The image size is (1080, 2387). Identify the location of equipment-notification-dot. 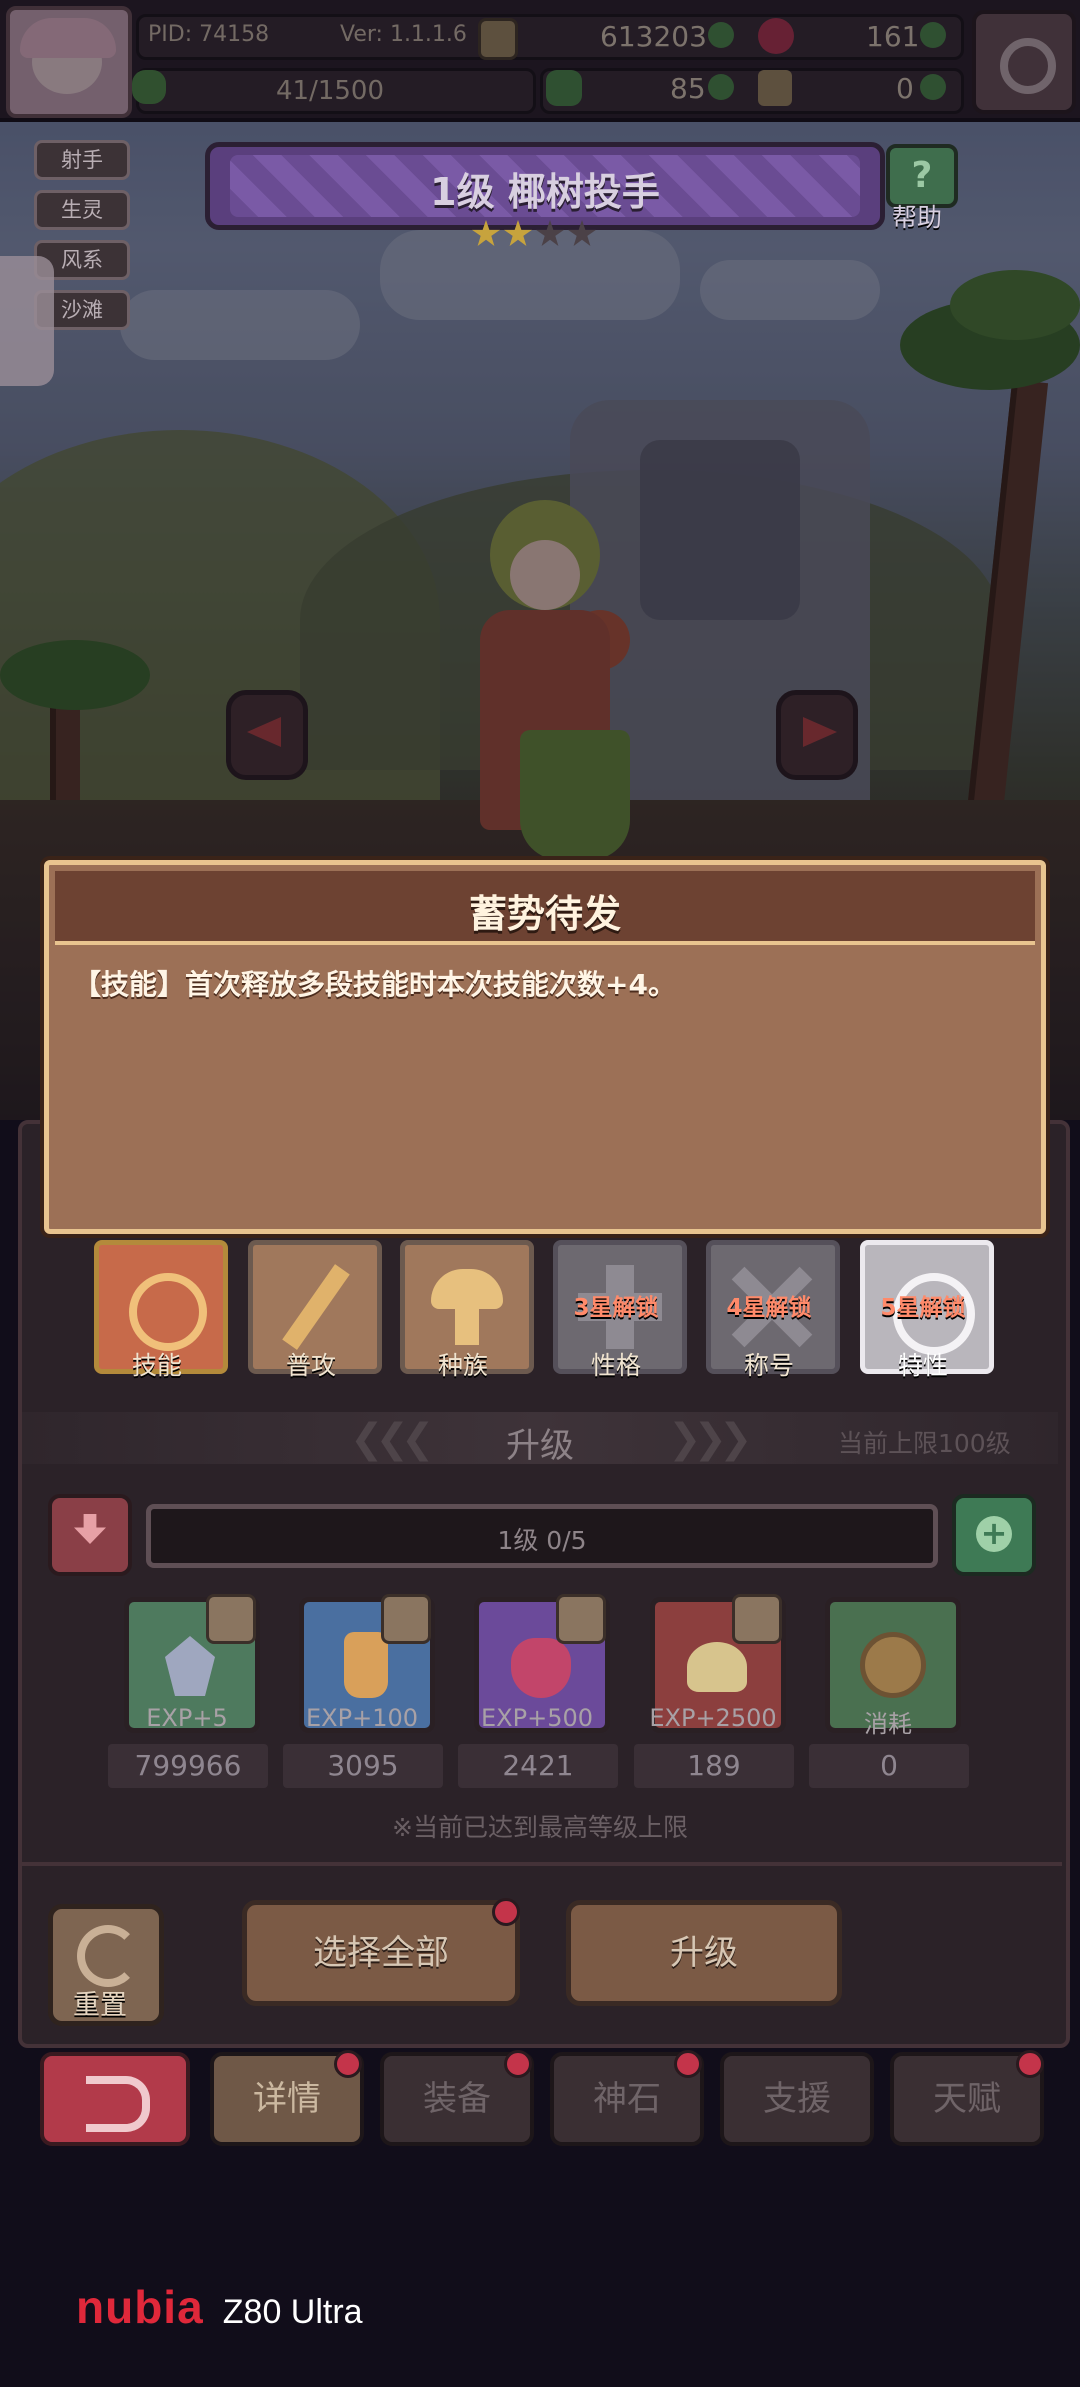
(518, 2064).